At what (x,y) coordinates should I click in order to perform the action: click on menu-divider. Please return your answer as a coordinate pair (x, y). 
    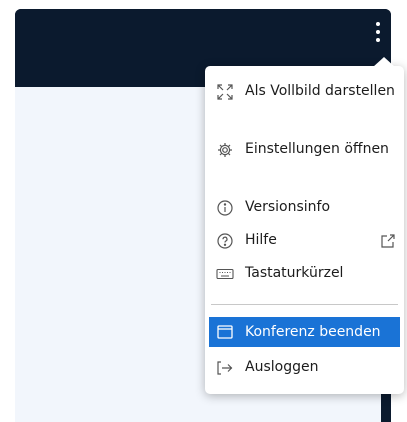
    Looking at the image, I should click on (304, 304).